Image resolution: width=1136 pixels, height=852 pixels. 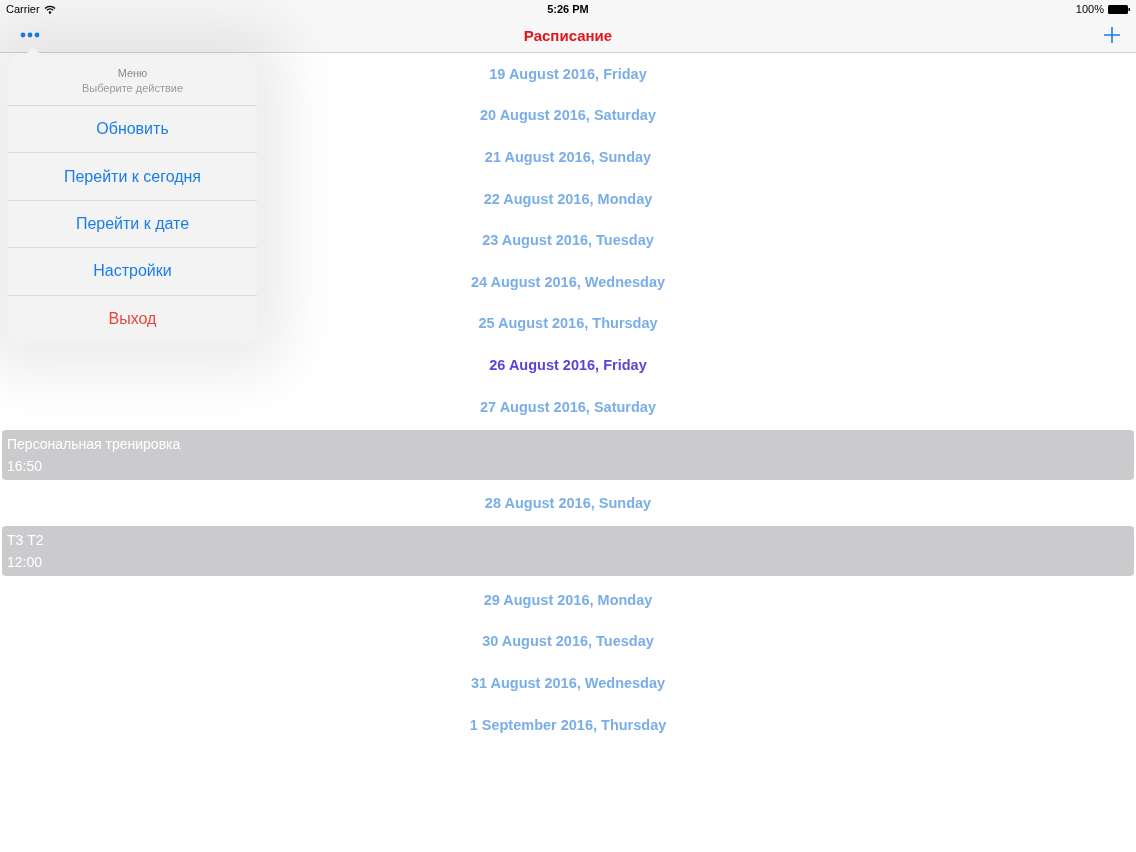 I want to click on date-heading: 22 August 2016, Monday, so click(x=568, y=198).